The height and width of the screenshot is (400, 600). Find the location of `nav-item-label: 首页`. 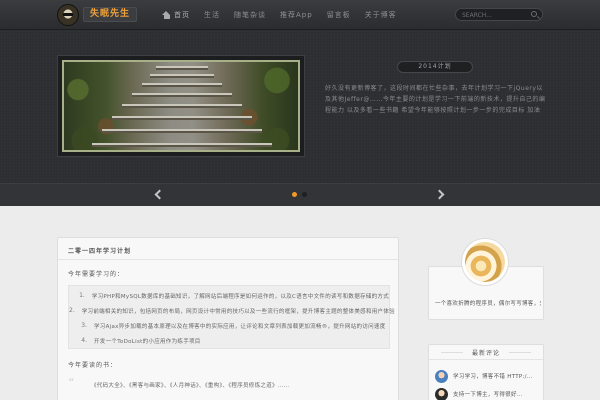

nav-item-label: 首页 is located at coordinates (182, 15).